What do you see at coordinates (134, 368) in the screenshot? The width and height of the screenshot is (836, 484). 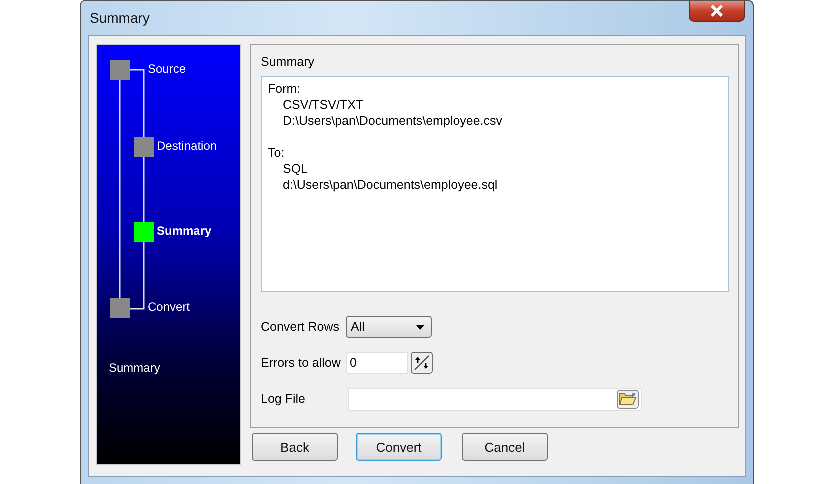 I see `step-caption: Summary` at bounding box center [134, 368].